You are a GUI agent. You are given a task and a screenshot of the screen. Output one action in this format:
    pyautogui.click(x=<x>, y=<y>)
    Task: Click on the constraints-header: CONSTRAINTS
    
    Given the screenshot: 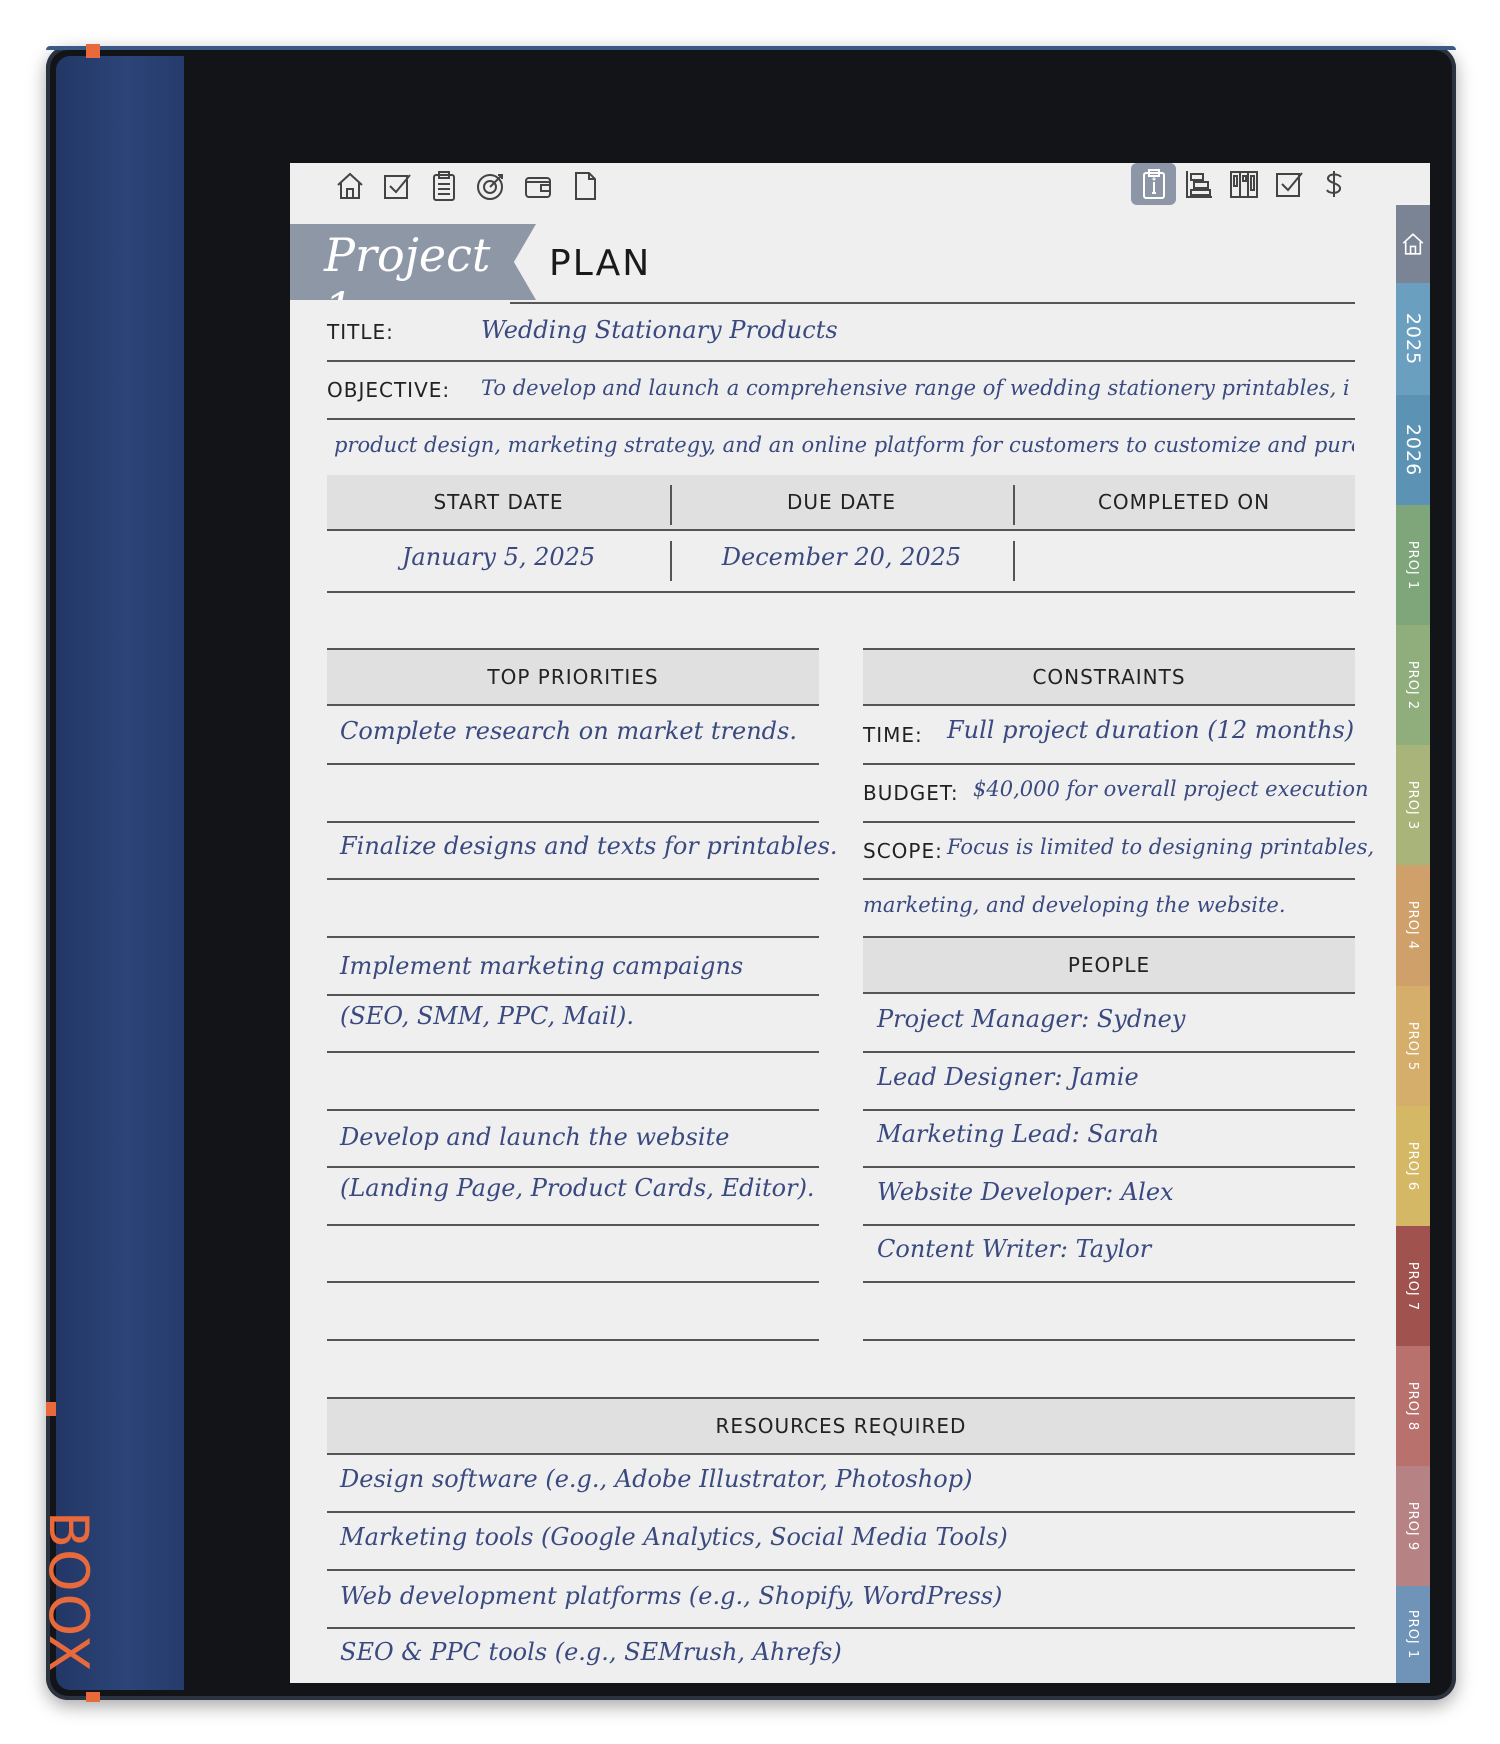 What is the action you would take?
    pyautogui.click(x=1109, y=677)
    